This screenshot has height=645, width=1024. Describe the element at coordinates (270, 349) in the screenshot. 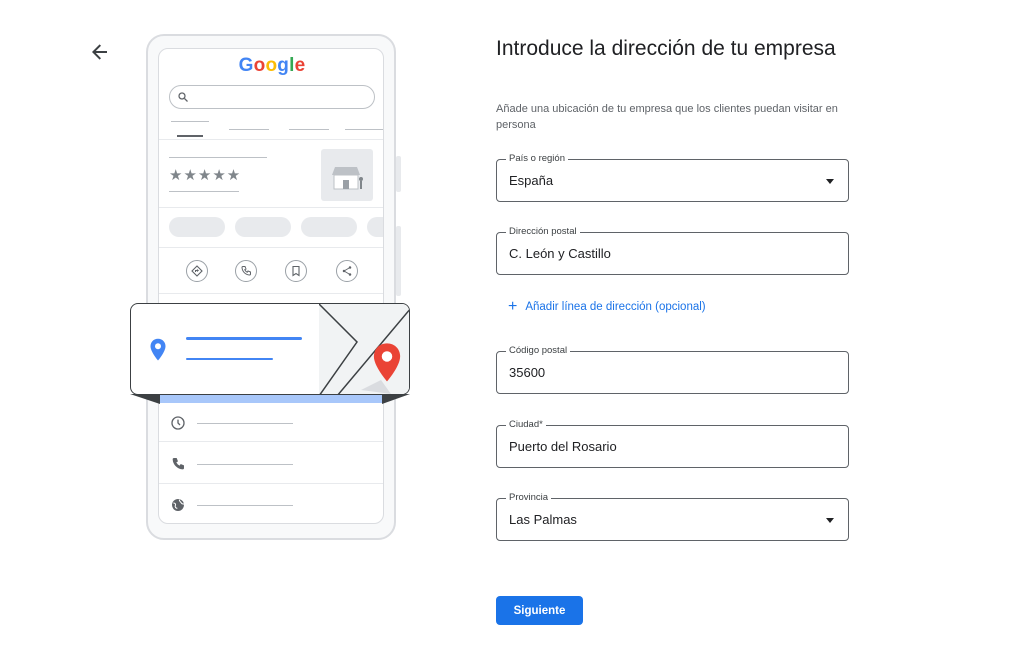

I see `address-card-illustration` at that location.